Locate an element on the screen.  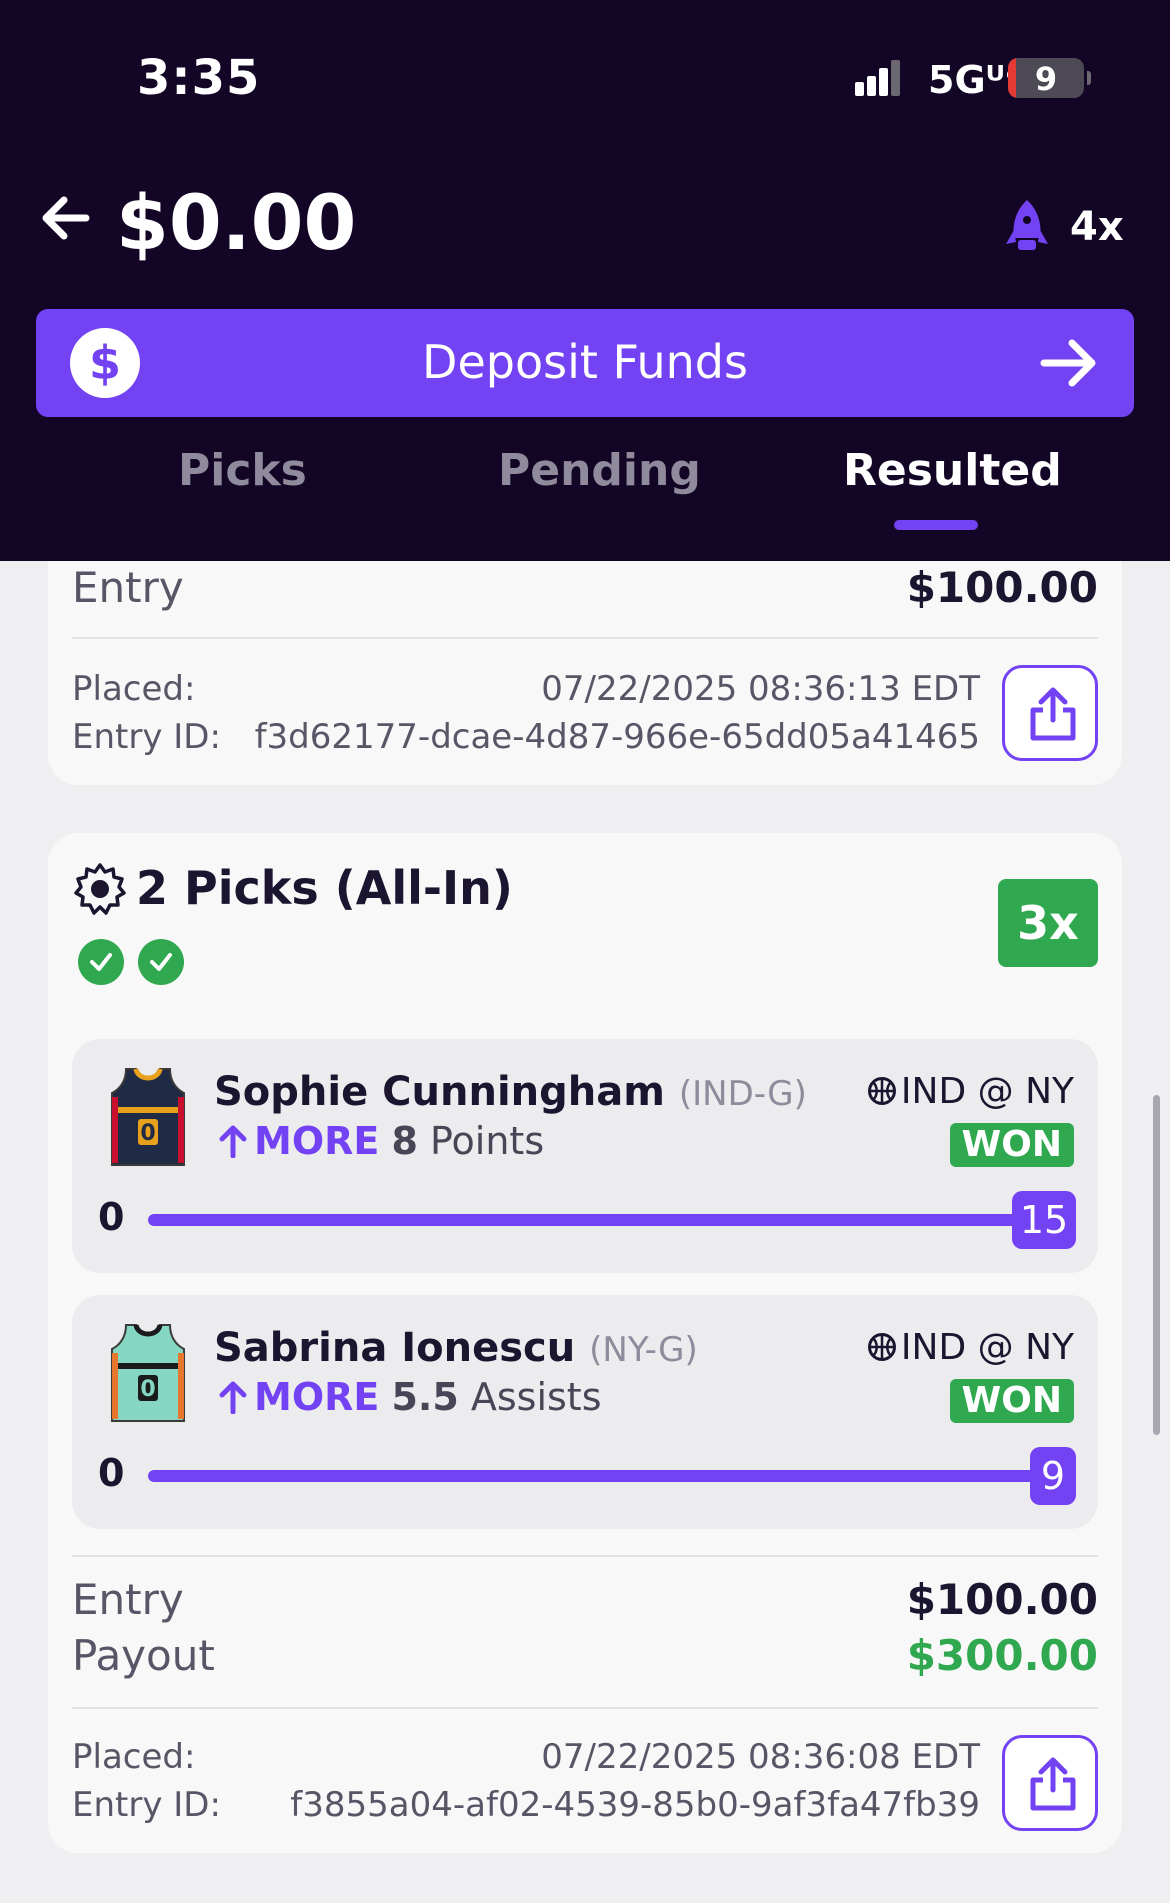
stat-line-value: 8 is located at coordinates (404, 1141).